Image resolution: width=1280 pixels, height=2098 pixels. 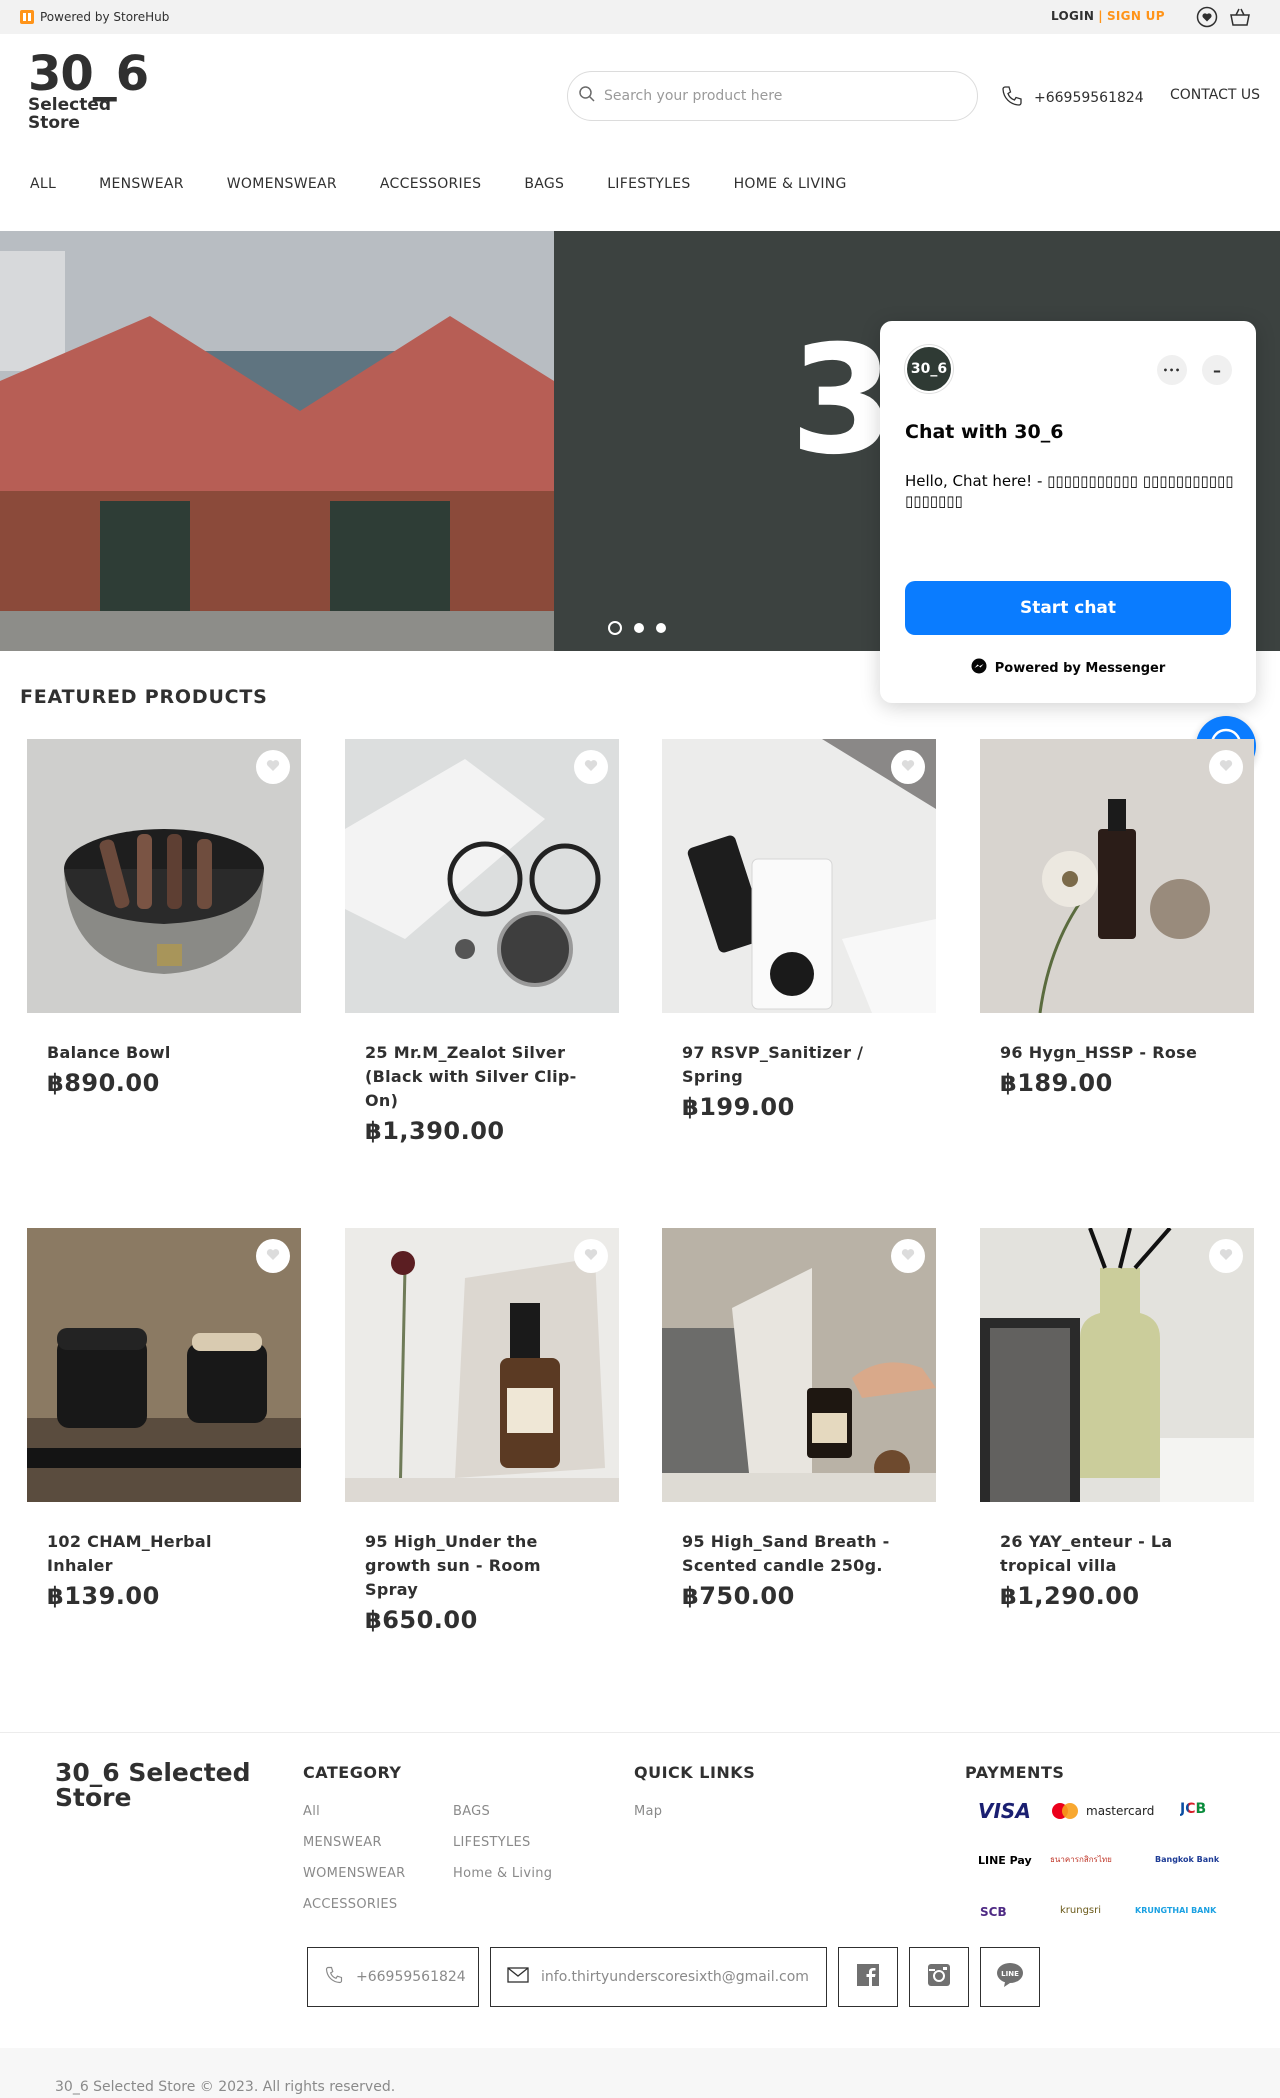 I want to click on footer-divider, so click(x=640, y=1732).